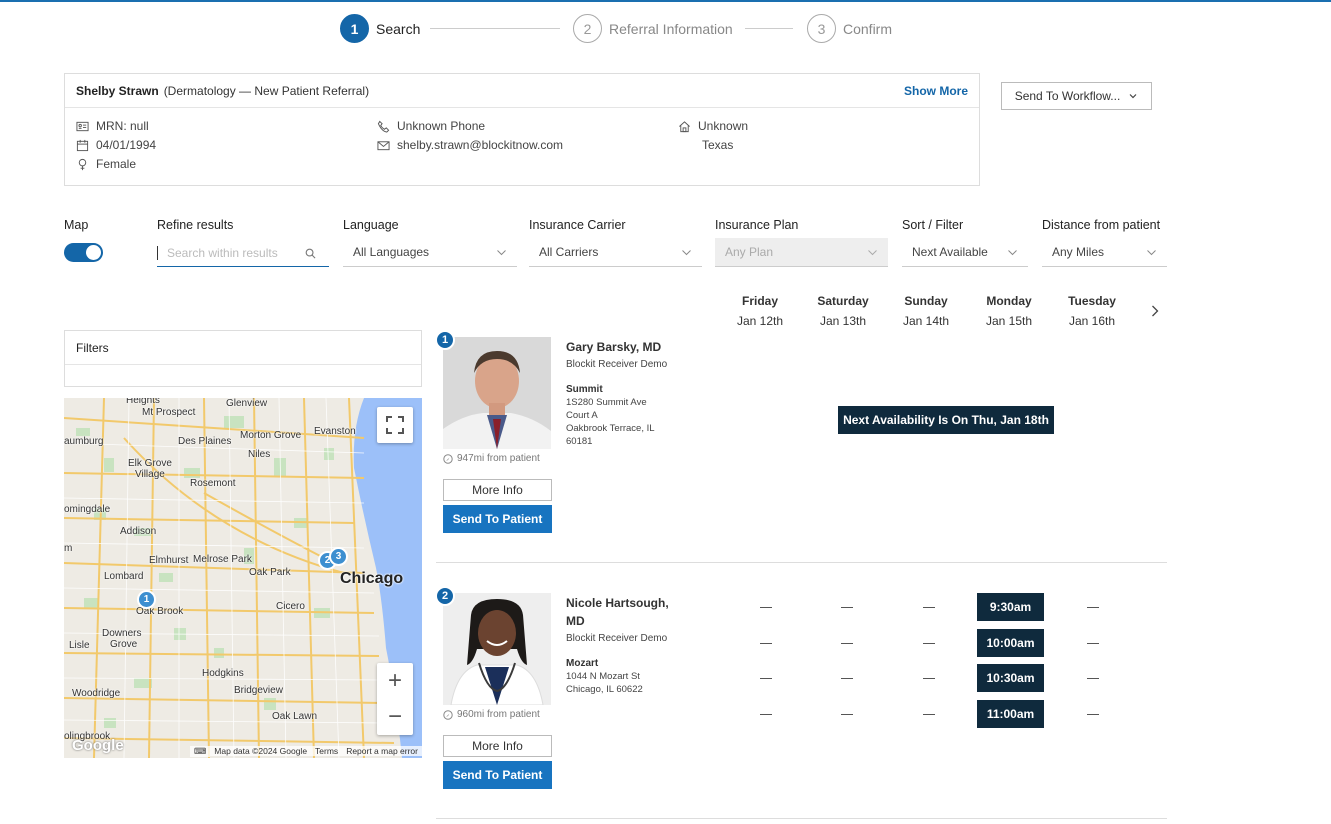 The image size is (1331, 824). Describe the element at coordinates (1009, 321) in the screenshot. I see `day-date: Jan 15th` at that location.